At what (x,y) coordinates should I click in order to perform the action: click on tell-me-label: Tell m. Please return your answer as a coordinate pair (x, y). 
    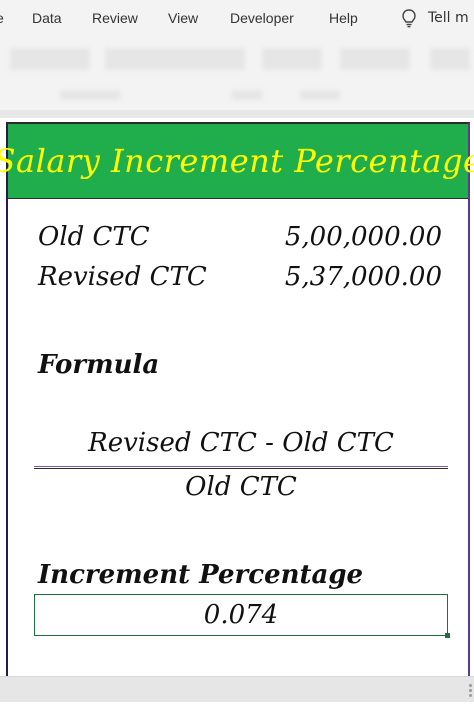
    Looking at the image, I should click on (448, 18).